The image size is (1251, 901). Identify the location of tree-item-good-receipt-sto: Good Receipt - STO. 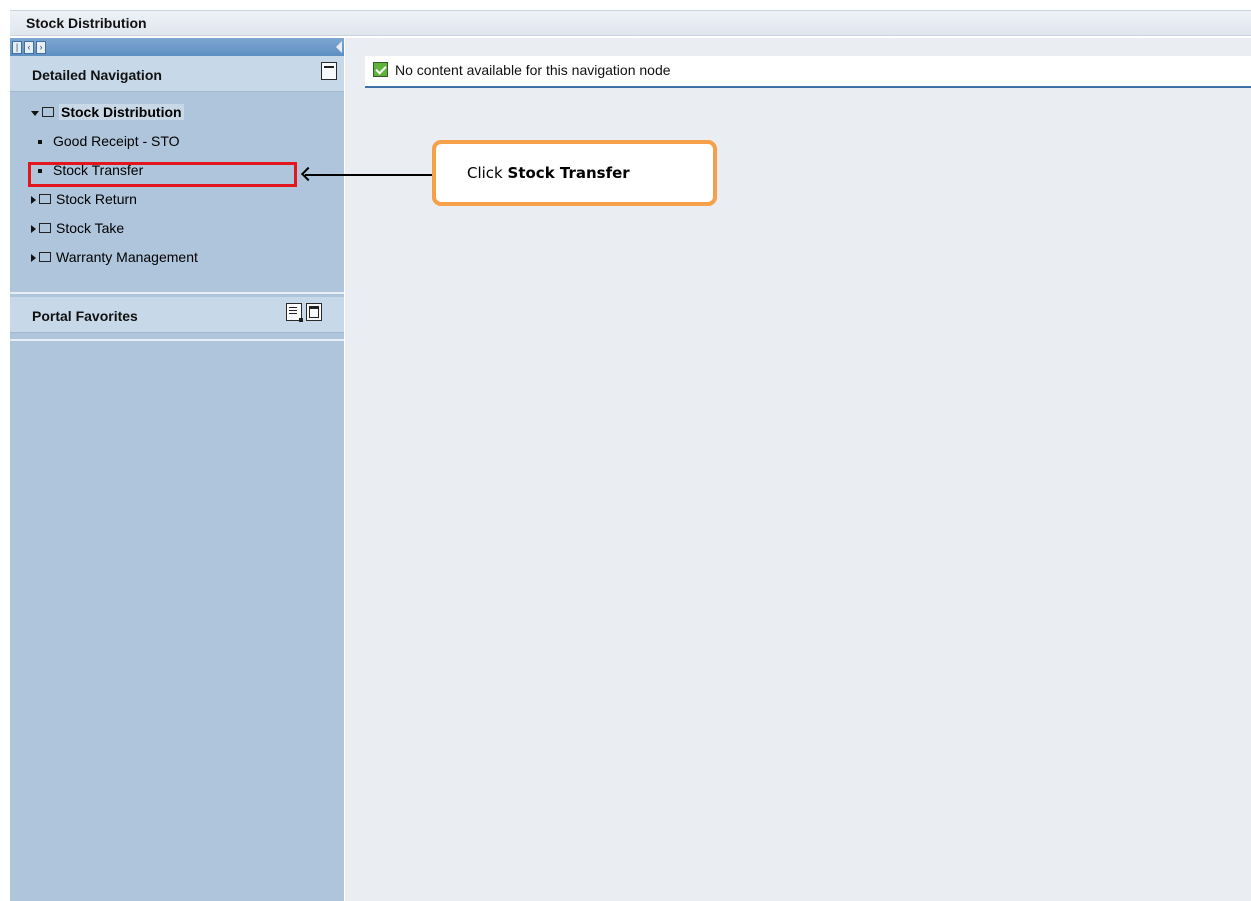
(109, 141).